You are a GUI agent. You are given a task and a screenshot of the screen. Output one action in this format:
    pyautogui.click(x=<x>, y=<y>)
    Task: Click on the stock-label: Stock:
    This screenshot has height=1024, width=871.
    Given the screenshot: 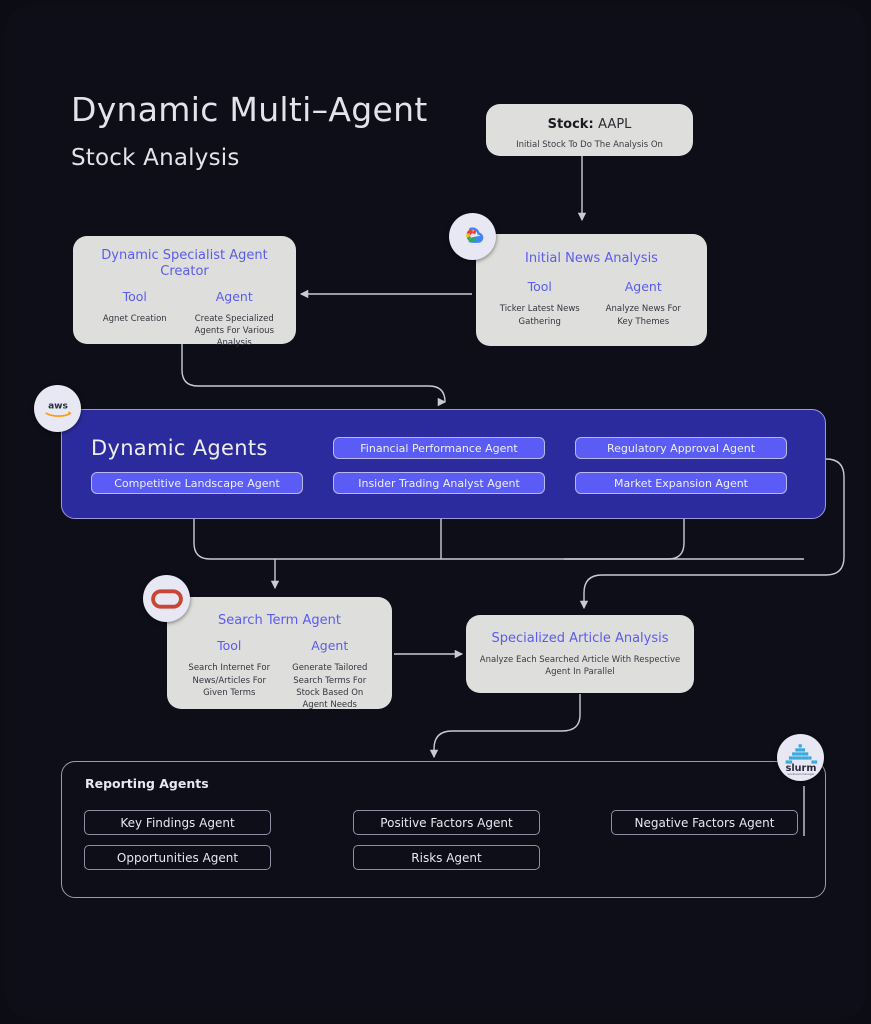 What is the action you would take?
    pyautogui.click(x=570, y=124)
    